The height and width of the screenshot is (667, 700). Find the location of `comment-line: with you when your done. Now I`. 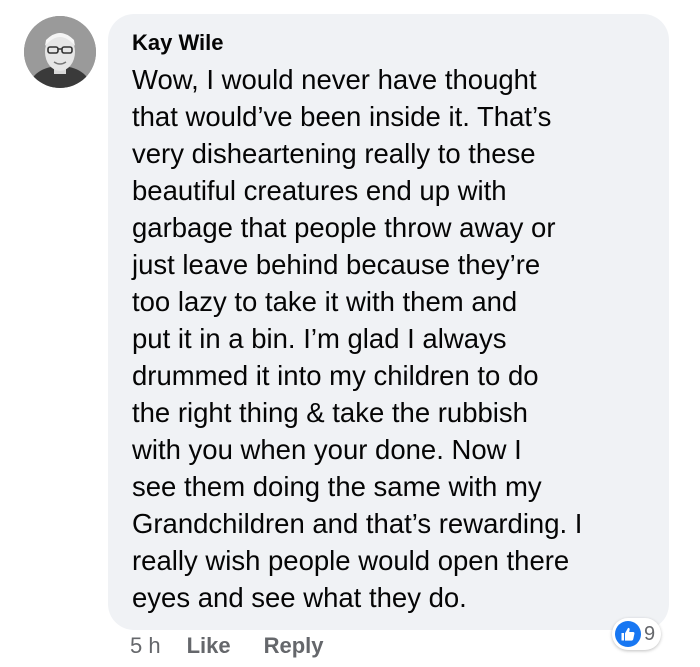

comment-line: with you when your done. Now I is located at coordinates (327, 449).